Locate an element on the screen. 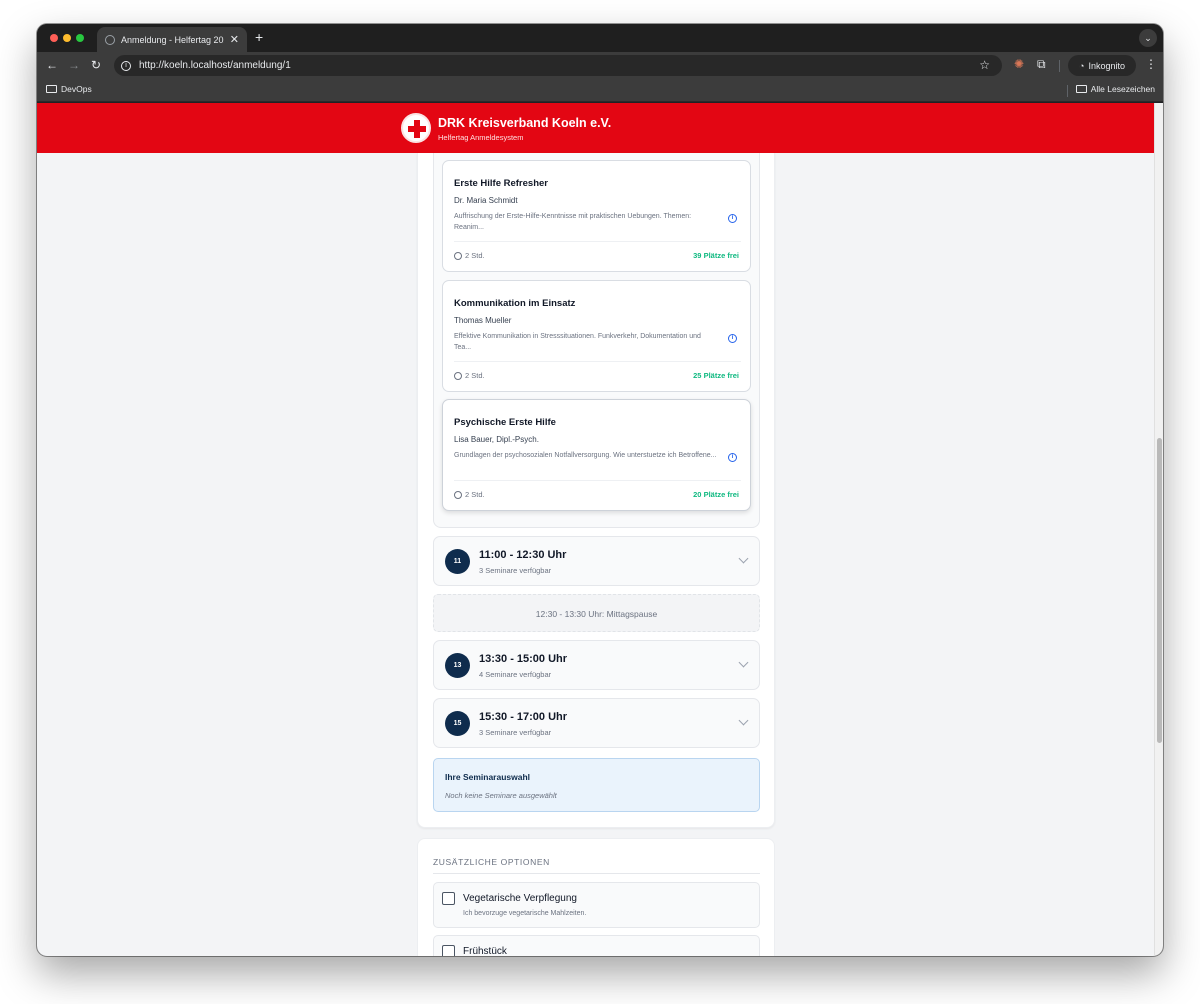 This screenshot has width=1200, height=1004. slot-badge: 13 is located at coordinates (457, 665).